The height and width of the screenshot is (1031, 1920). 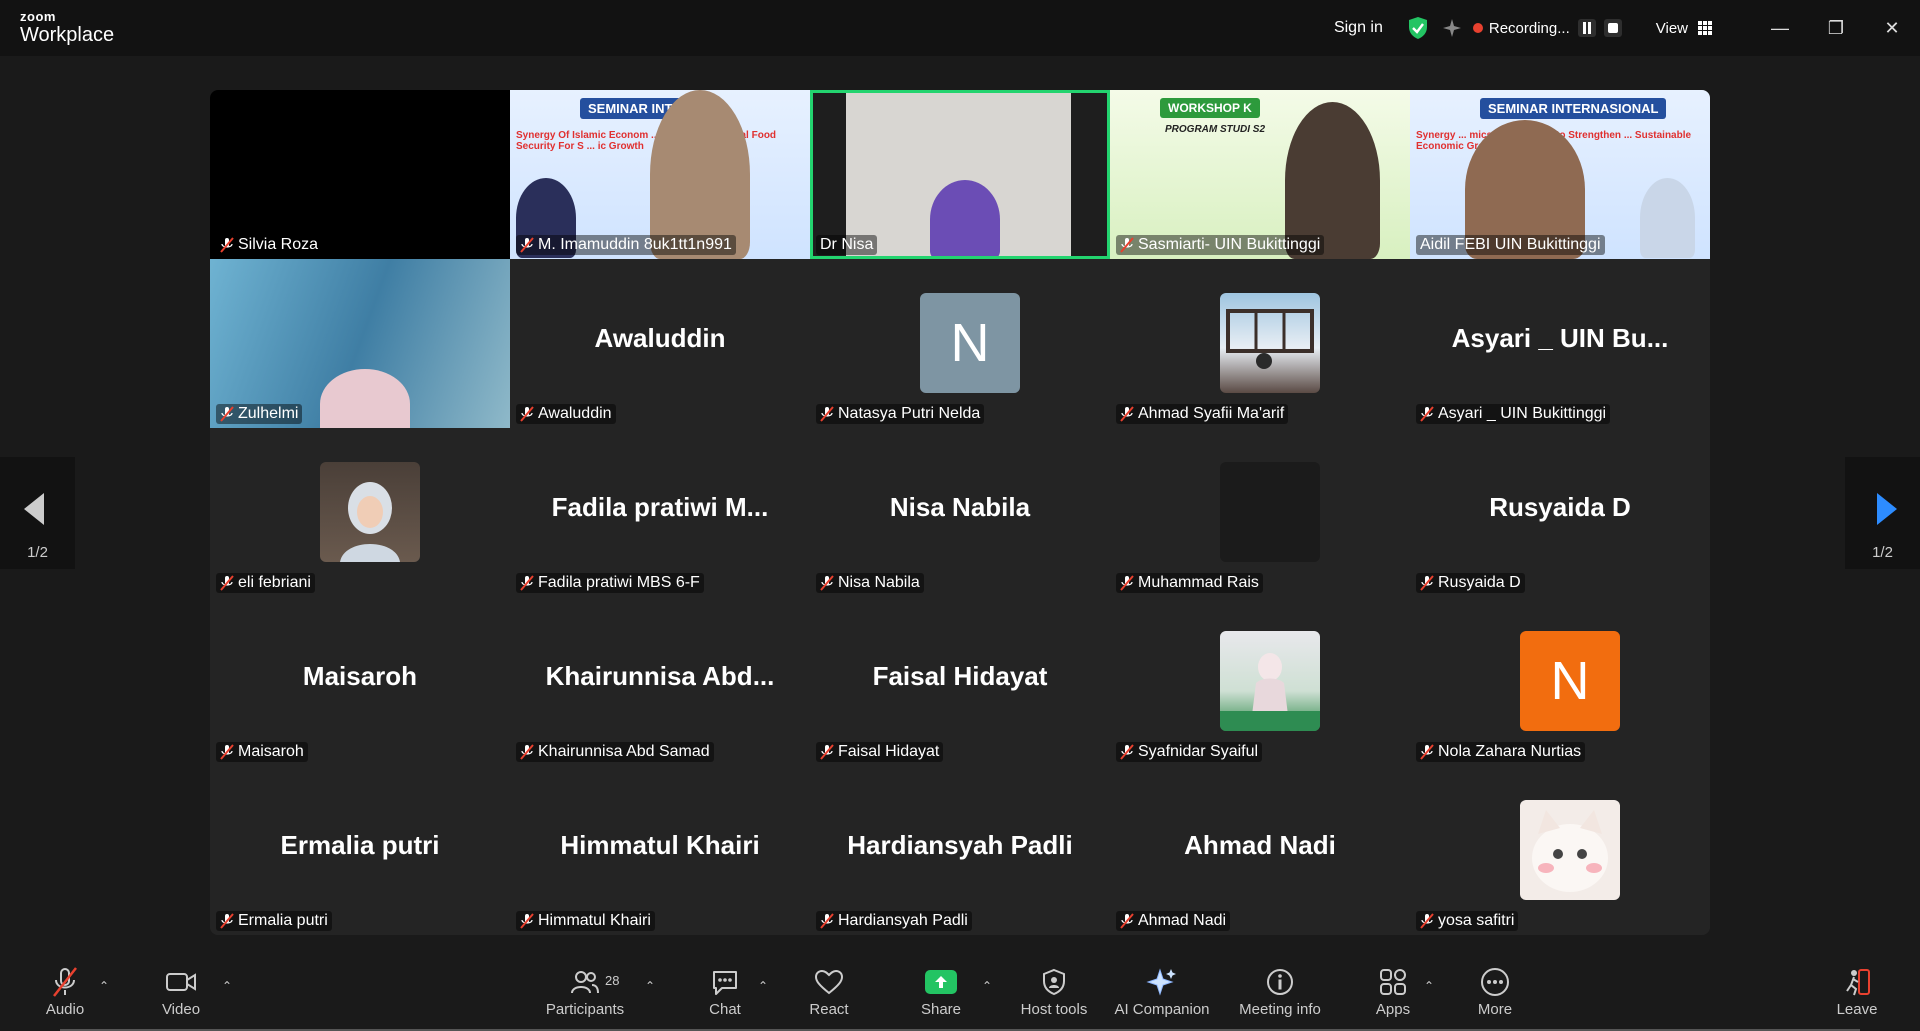 I want to click on zoom-logo: zoom Workplace, so click(x=67, y=27).